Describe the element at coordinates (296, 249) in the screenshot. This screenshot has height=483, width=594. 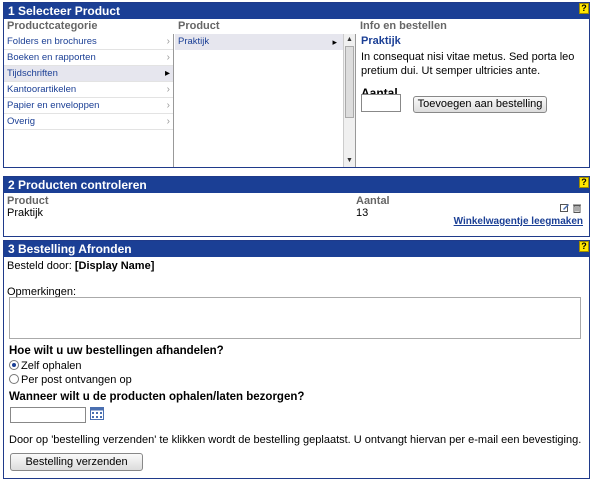
I see `finish-order-header: 3 Bestelling Afronden ?` at that location.